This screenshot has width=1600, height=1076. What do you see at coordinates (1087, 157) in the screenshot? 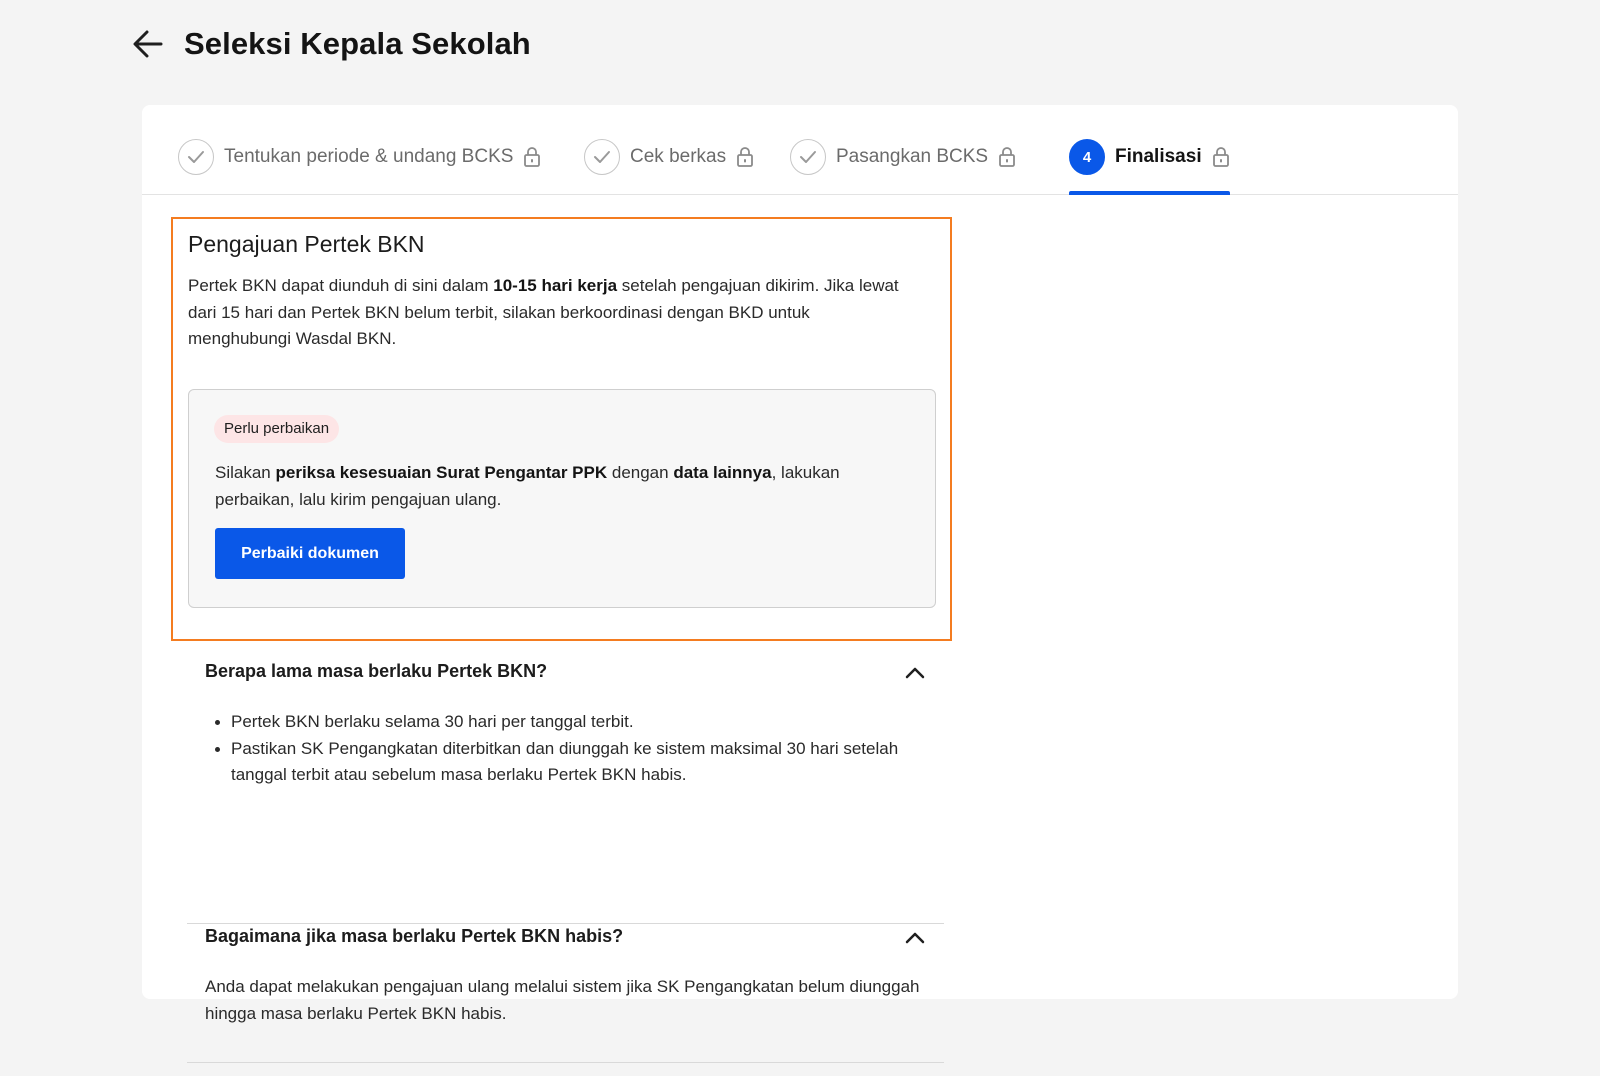
I see `step-number: 4` at bounding box center [1087, 157].